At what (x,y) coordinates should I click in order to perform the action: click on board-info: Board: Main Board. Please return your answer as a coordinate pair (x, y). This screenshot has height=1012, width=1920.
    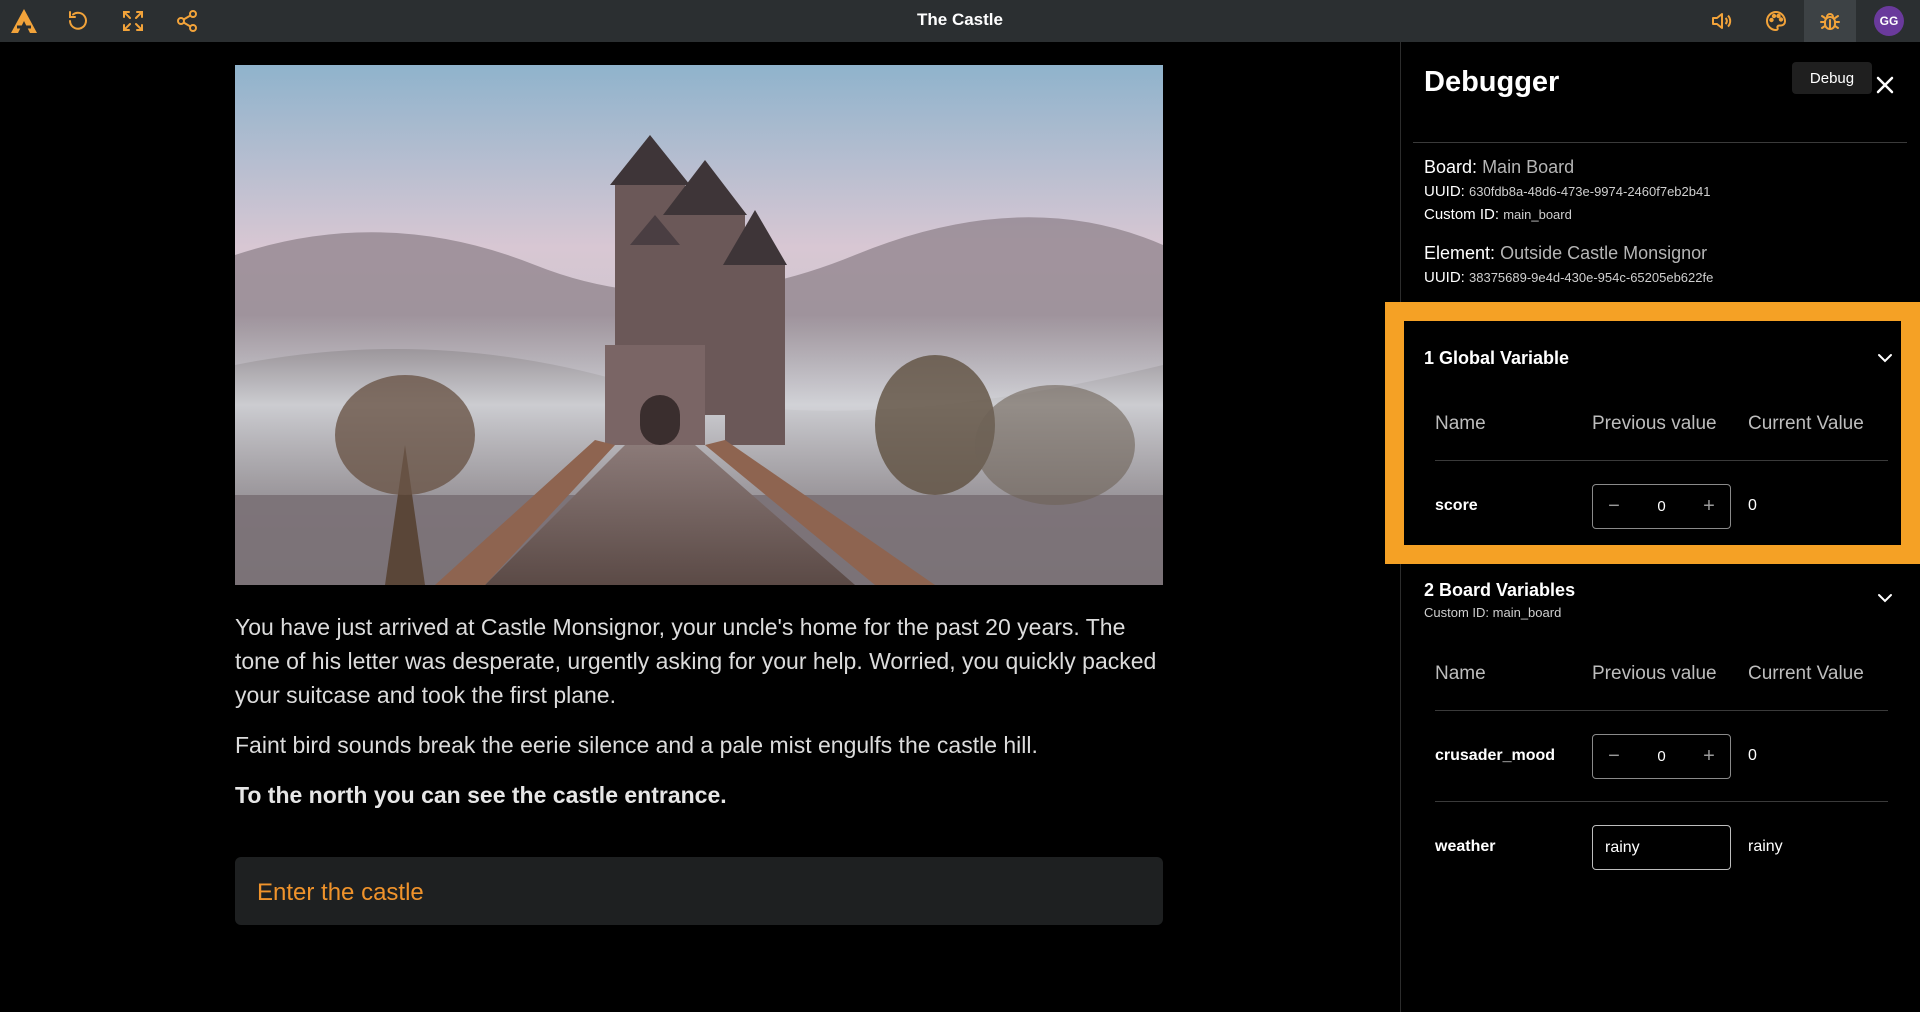
    Looking at the image, I should click on (1499, 167).